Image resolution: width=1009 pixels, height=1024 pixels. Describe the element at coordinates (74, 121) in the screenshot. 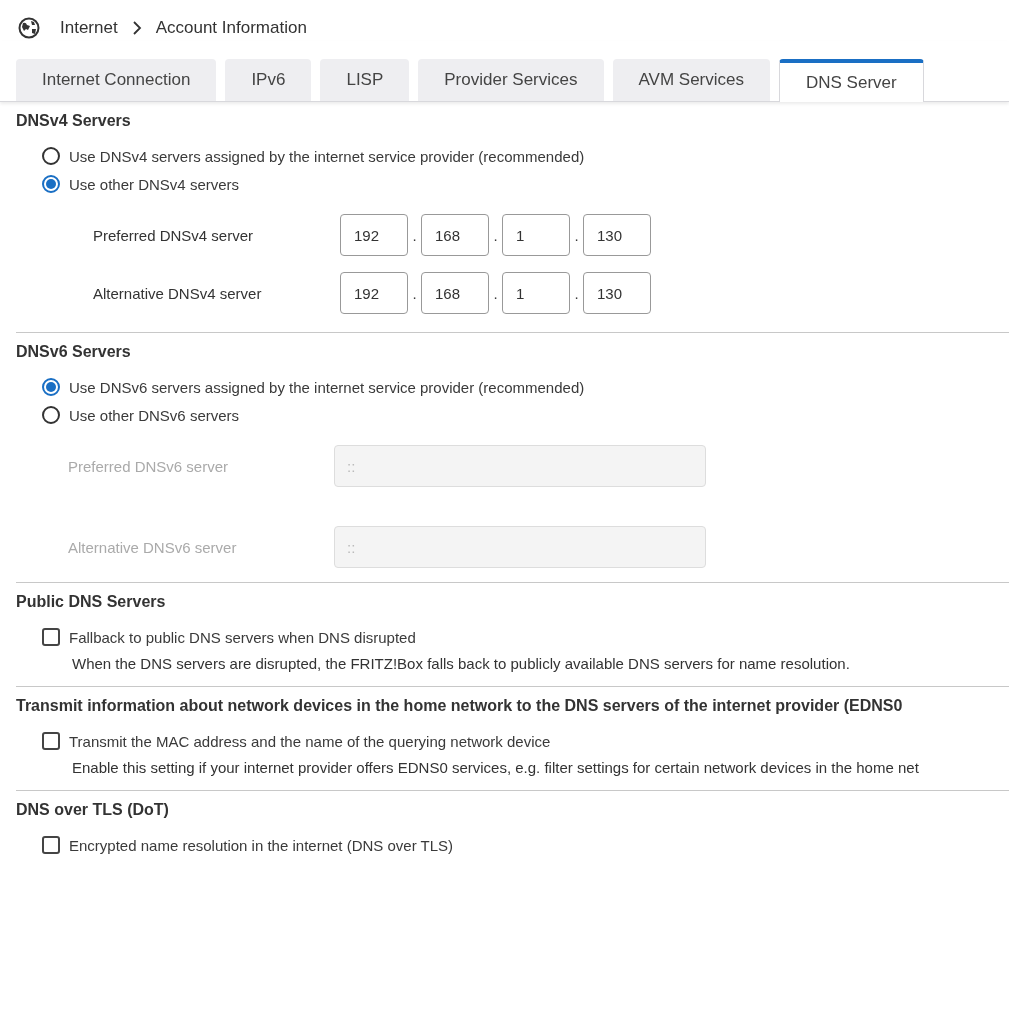

I see `section-title: DNSv4 Servers` at that location.